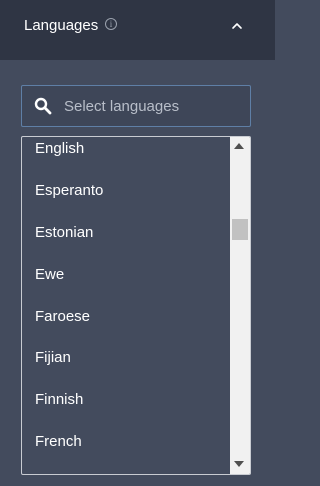  I want to click on search-icon, so click(43, 106).